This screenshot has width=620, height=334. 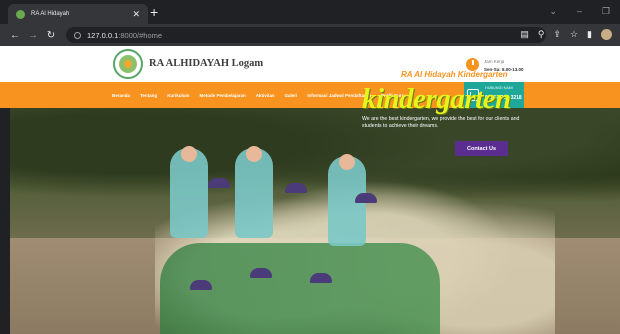 I want to click on sidepanel-icon: ▮, so click(x=589, y=34).